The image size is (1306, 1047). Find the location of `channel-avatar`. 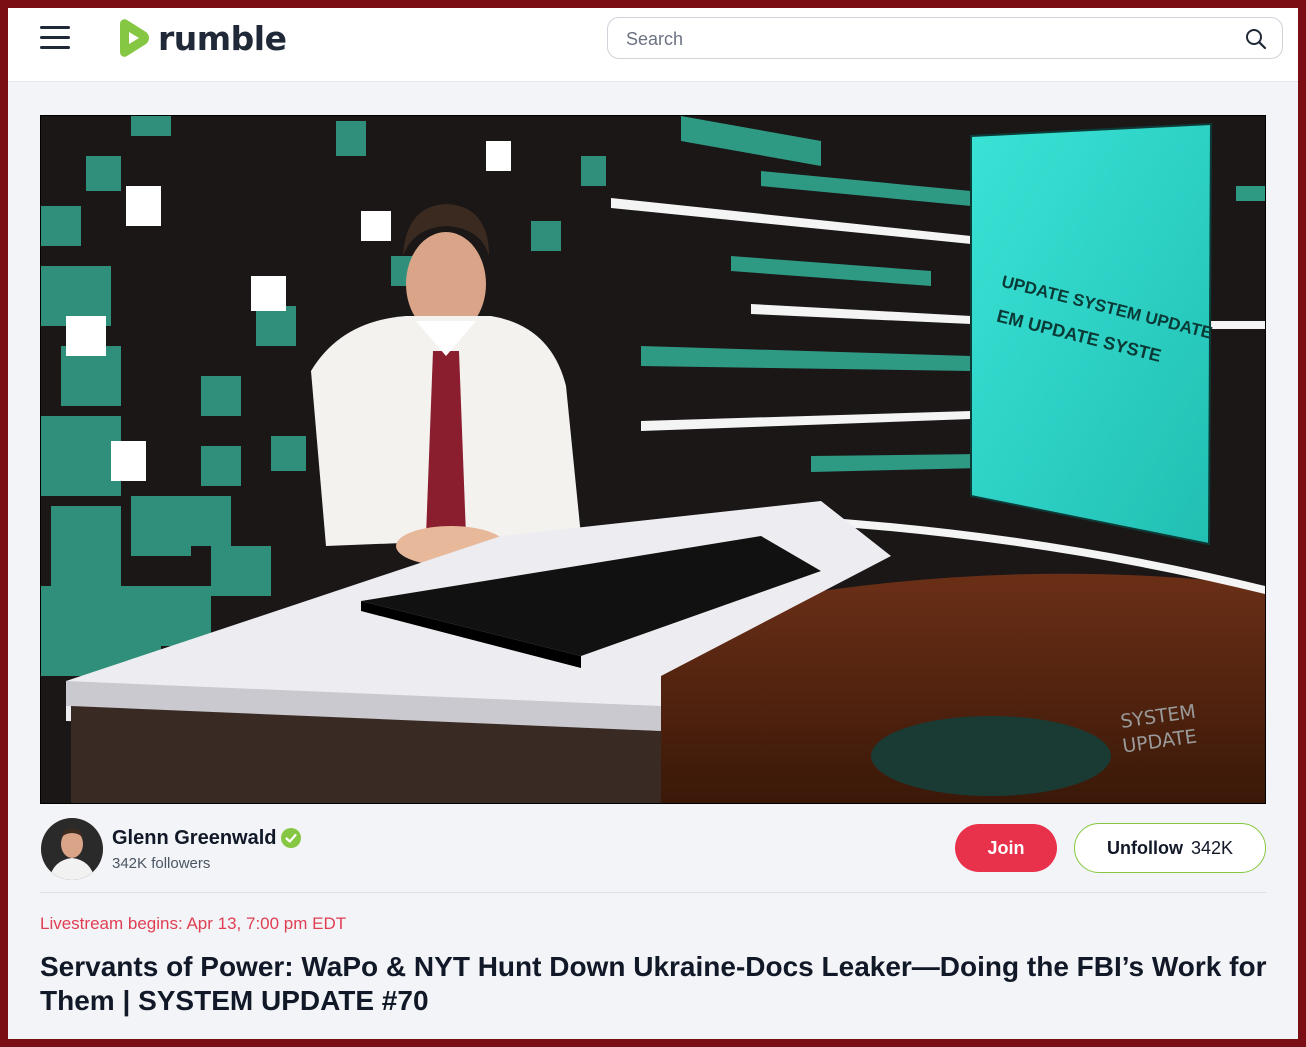

channel-avatar is located at coordinates (72, 849).